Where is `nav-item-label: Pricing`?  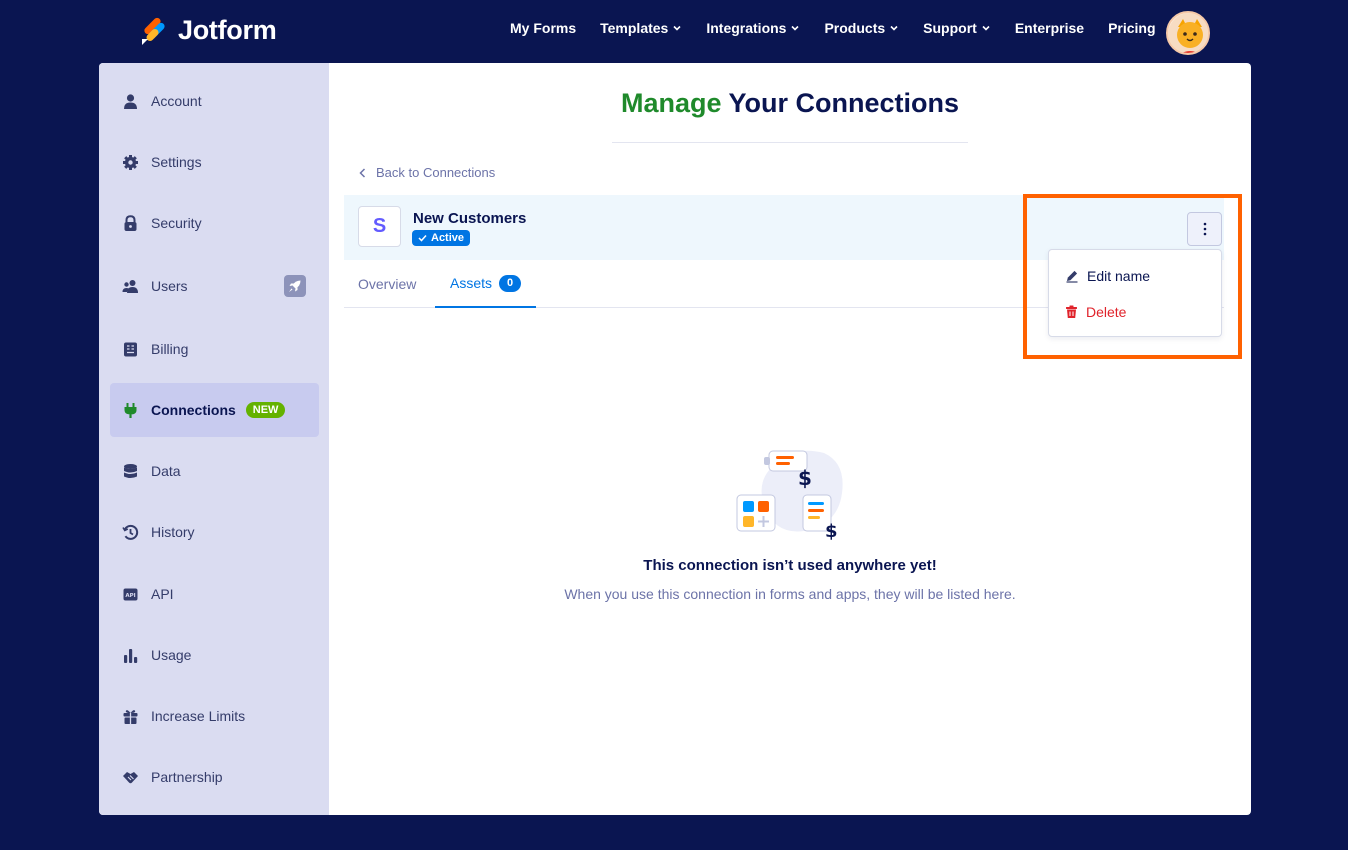
nav-item-label: Pricing is located at coordinates (1132, 28).